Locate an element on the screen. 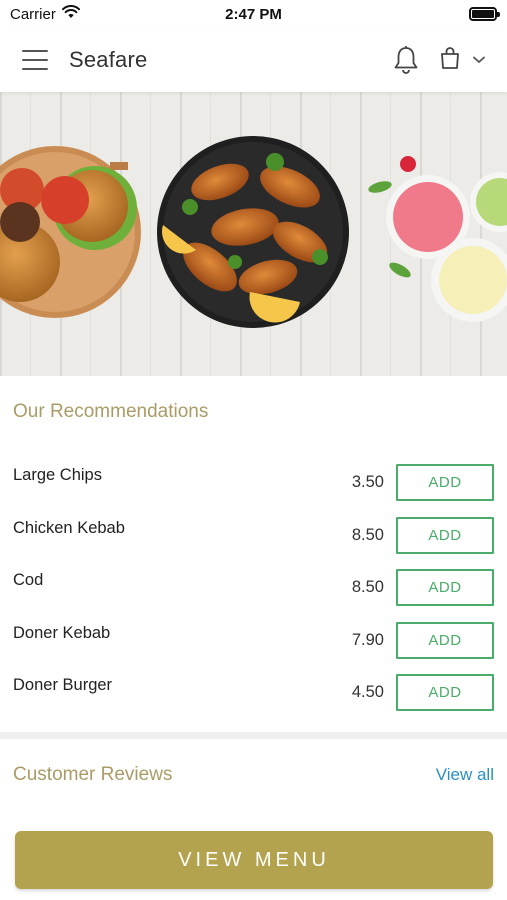  reviews-title: Customer Reviews is located at coordinates (93, 774).